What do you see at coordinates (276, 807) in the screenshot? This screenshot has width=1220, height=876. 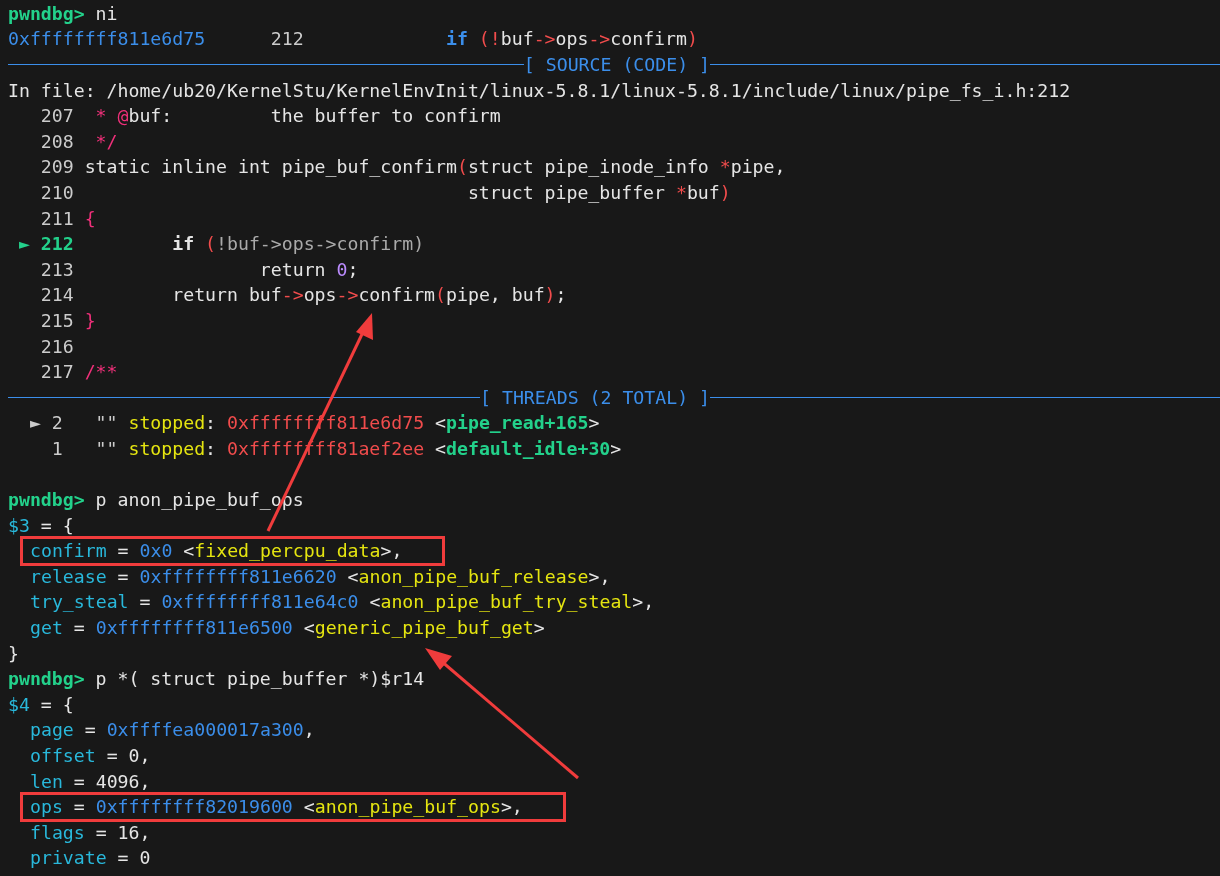 I see `terminal-line: ops = 0xffffffff82019600 <anon_pipe_buf_ops>,` at bounding box center [276, 807].